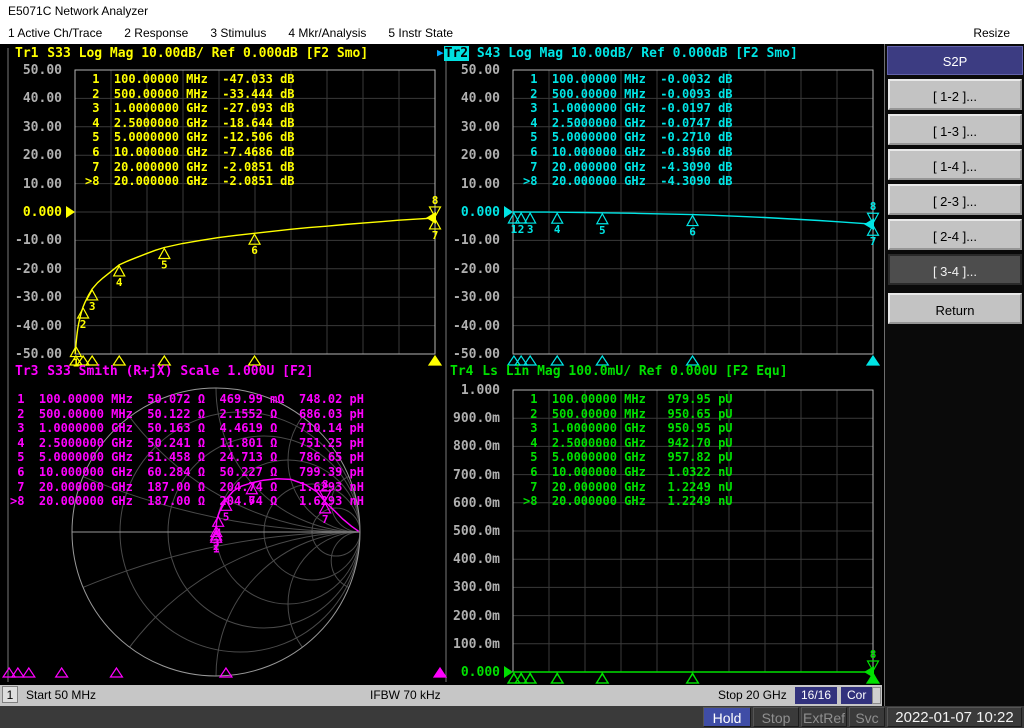 The height and width of the screenshot is (728, 1024). Describe the element at coordinates (776, 717) in the screenshot. I see `stop-indicator: Stop` at that location.